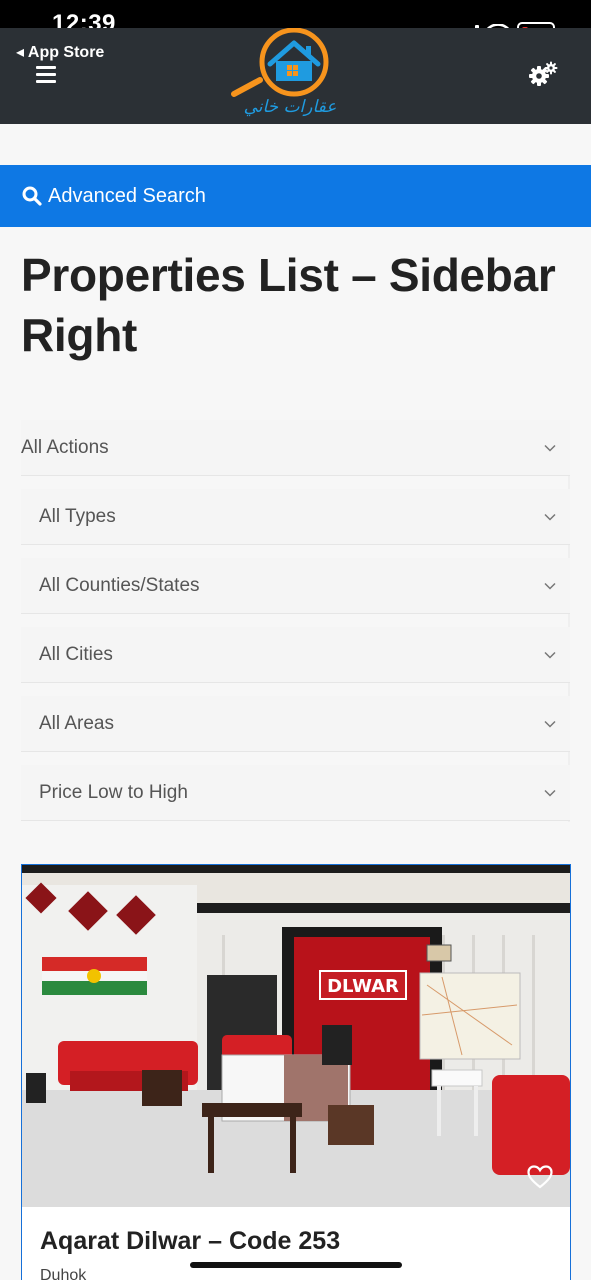 The height and width of the screenshot is (1280, 591). What do you see at coordinates (290, 107) in the screenshot?
I see `logo-text: عقارات خاني` at bounding box center [290, 107].